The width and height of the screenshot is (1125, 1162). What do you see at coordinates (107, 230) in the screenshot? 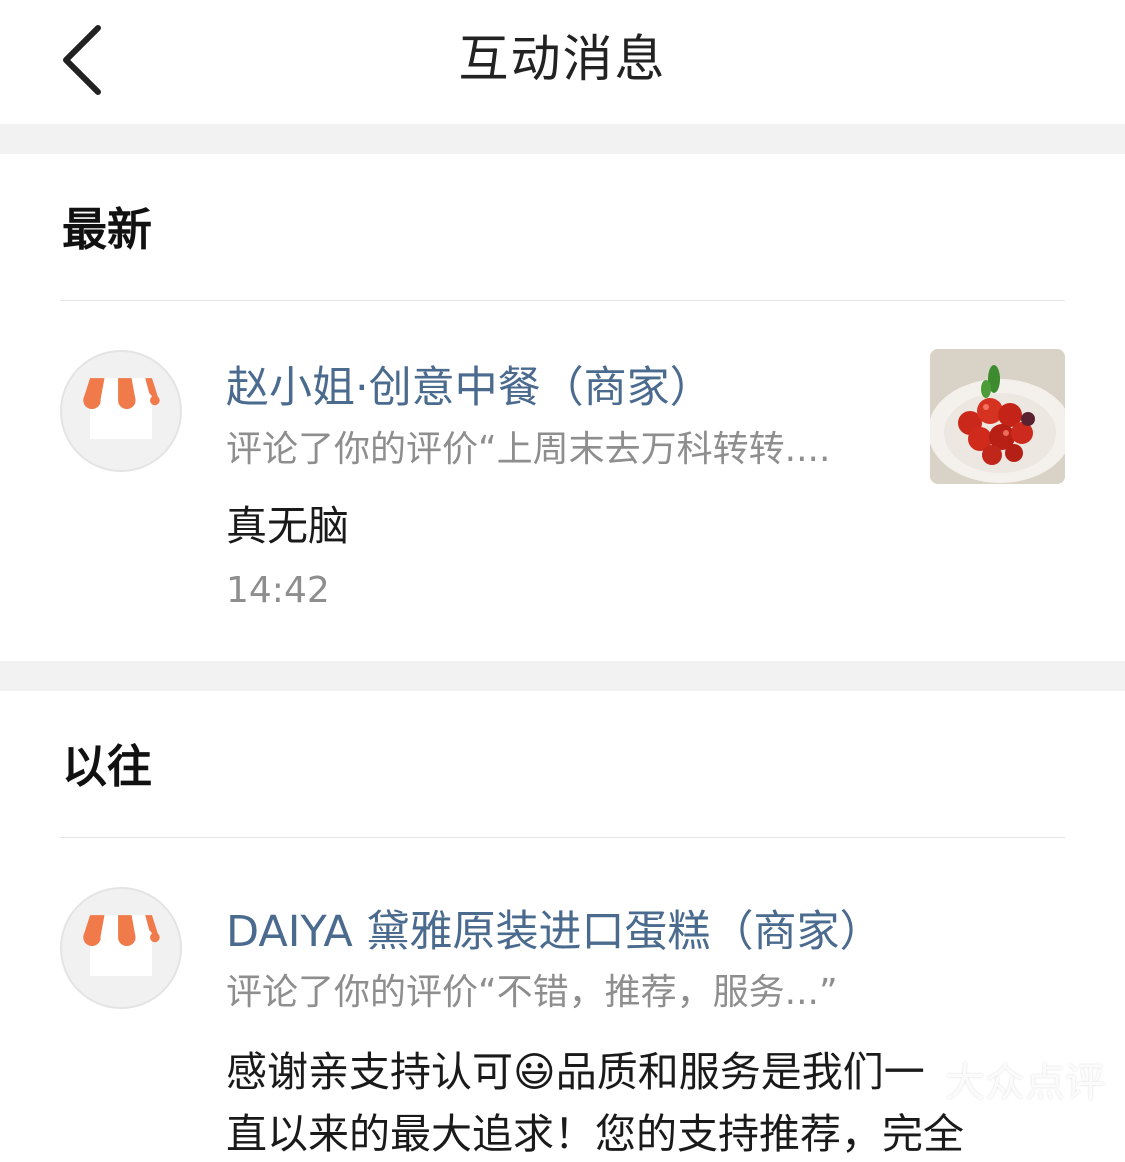
I see `section-heading-latest: 最新` at bounding box center [107, 230].